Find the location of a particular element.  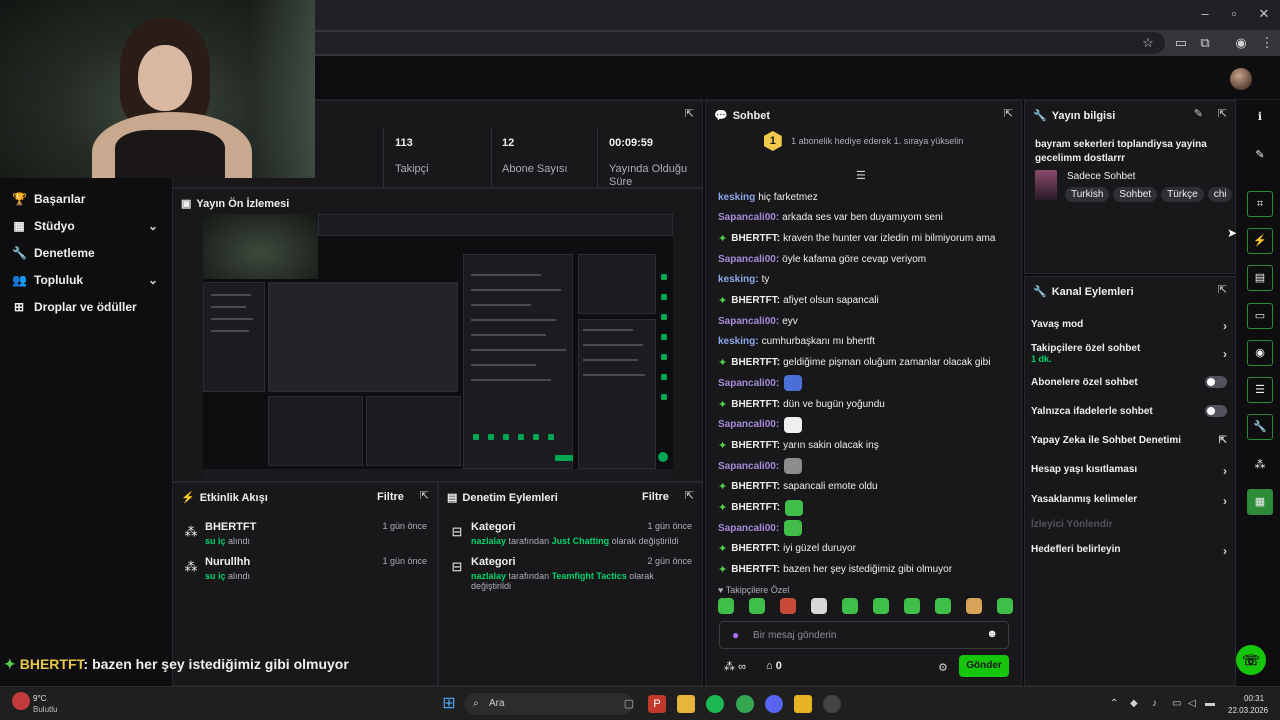

mic-icon: ♪ is located at coordinates (1154, 703).